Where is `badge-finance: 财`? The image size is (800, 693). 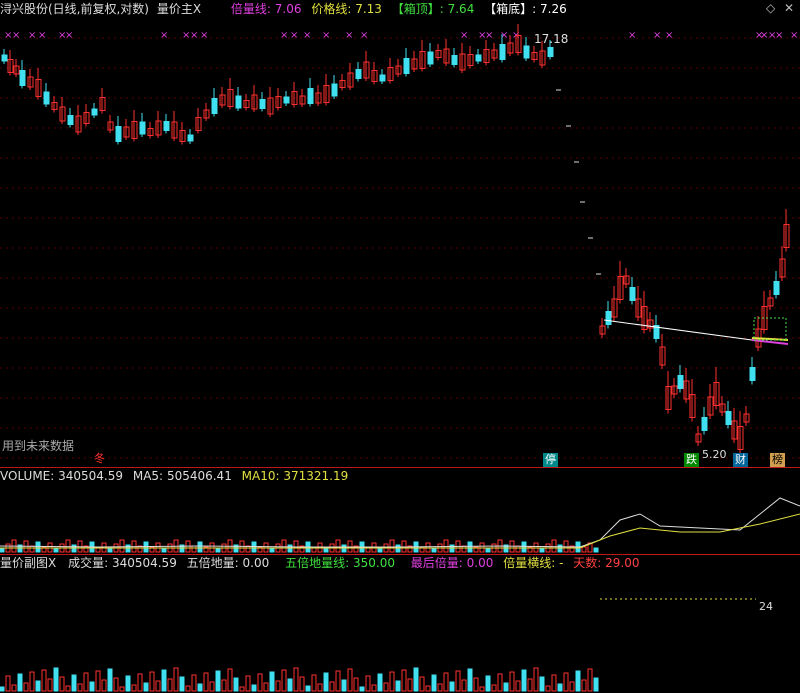 badge-finance: 财 is located at coordinates (740, 460).